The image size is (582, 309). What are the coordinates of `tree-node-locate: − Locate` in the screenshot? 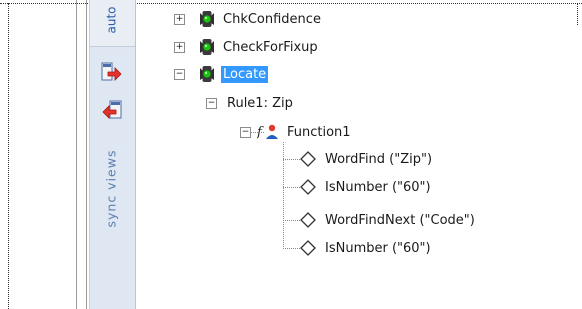 It's located at (221, 74).